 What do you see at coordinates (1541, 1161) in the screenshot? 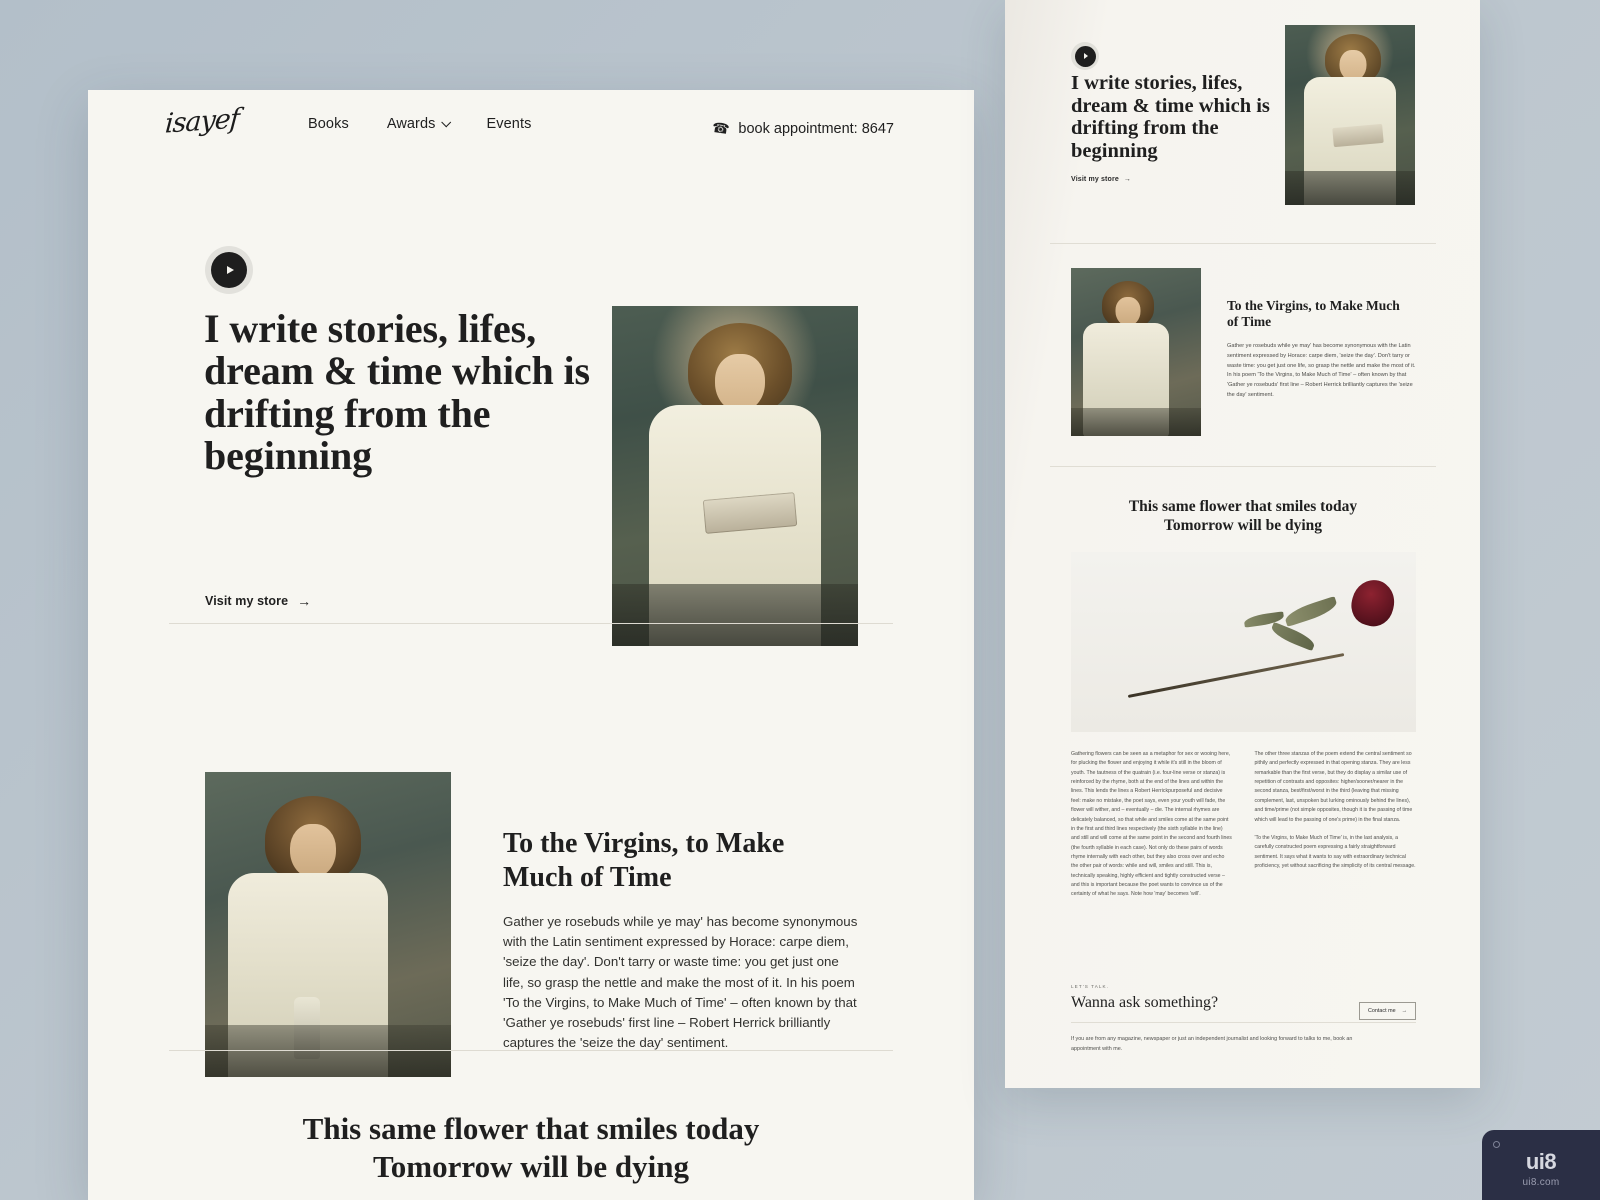
I see `watermark-logo: ui8` at bounding box center [1541, 1161].